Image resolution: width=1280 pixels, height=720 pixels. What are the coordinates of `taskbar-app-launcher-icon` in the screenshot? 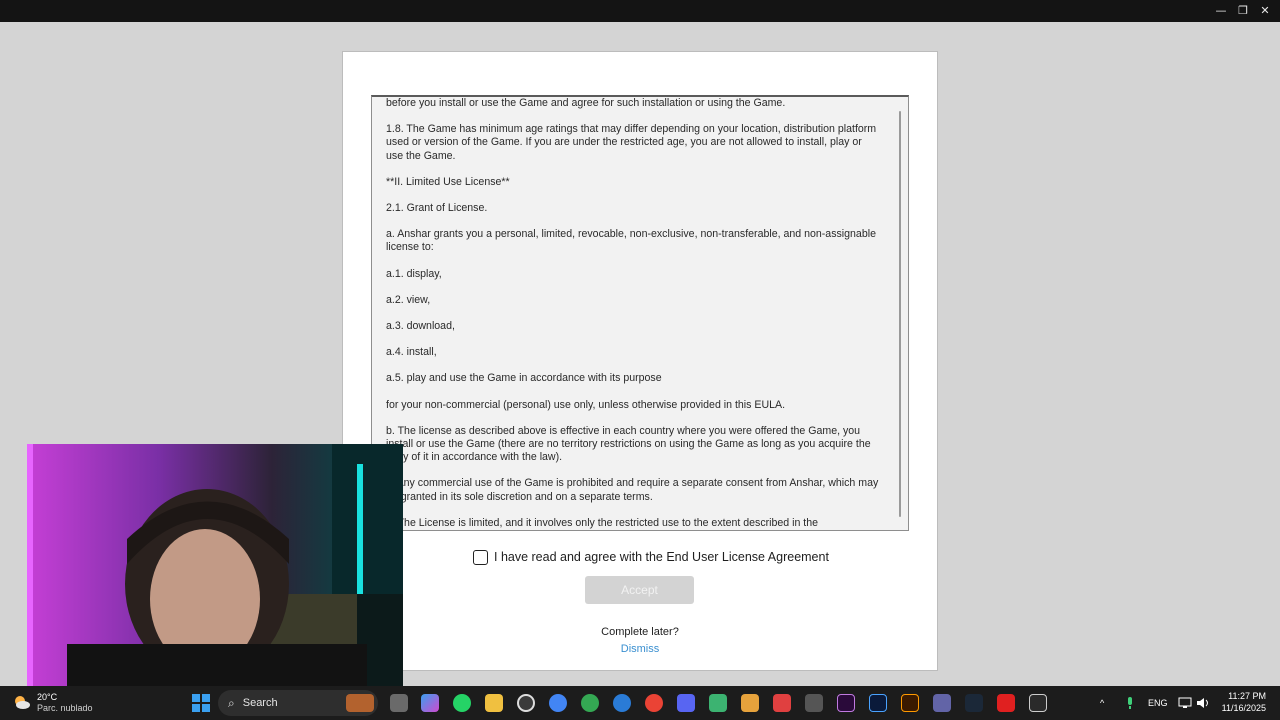 It's located at (1006, 703).